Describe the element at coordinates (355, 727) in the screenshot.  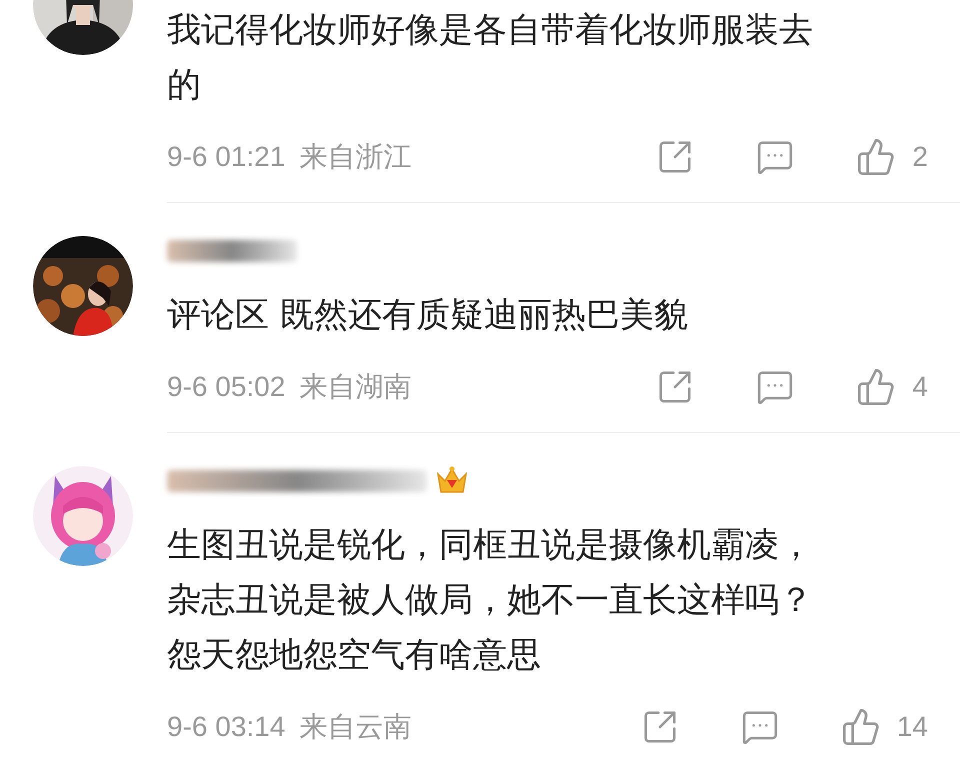
I see `comment-location: 来自云南` at that location.